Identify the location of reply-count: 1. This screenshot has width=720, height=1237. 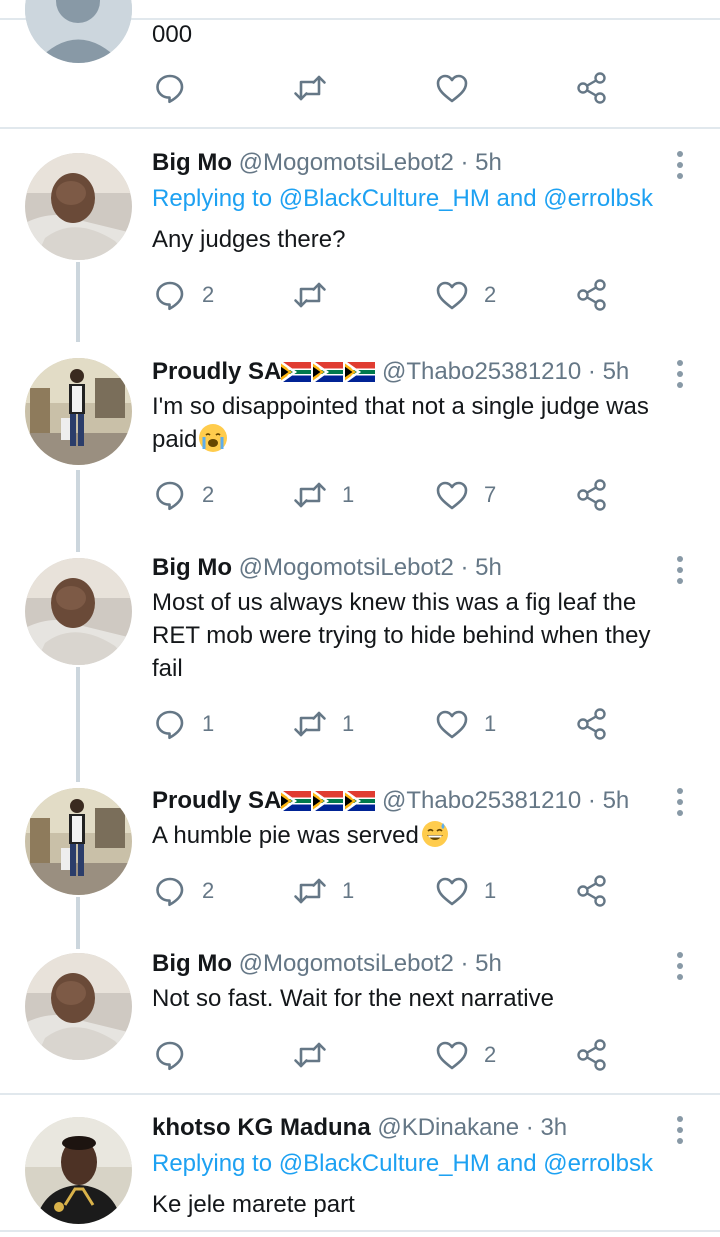
(208, 723).